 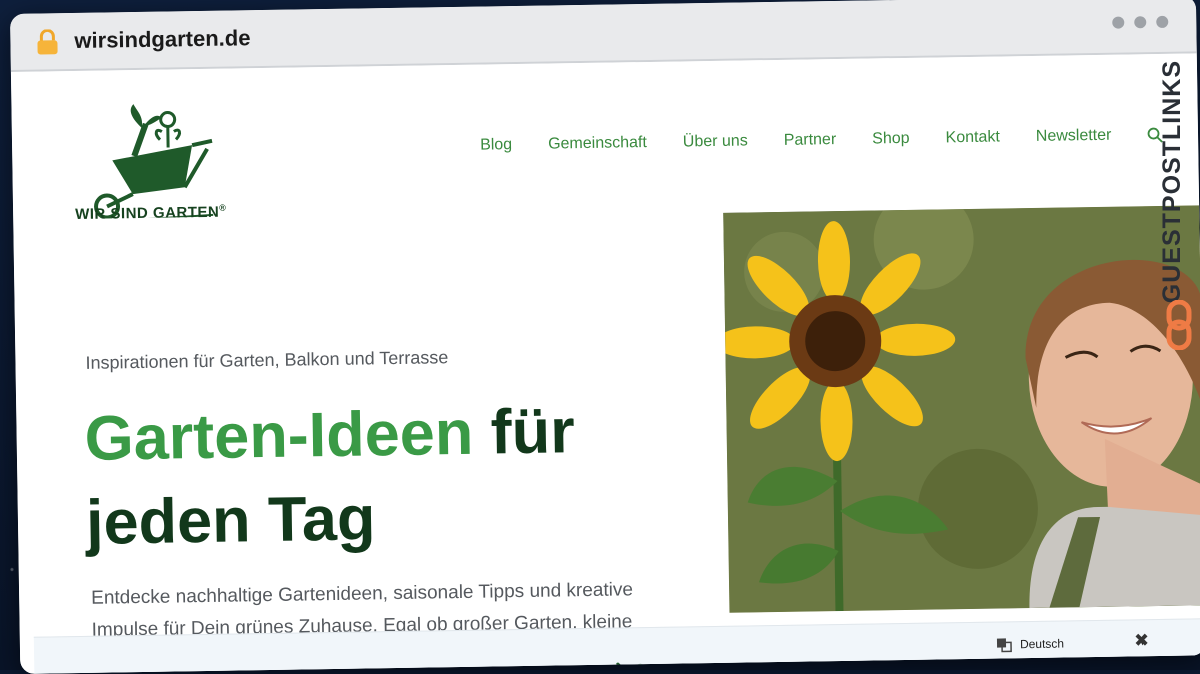 I want to click on hero-headline: Garten-Ideen für jeden Tag, so click(x=405, y=476).